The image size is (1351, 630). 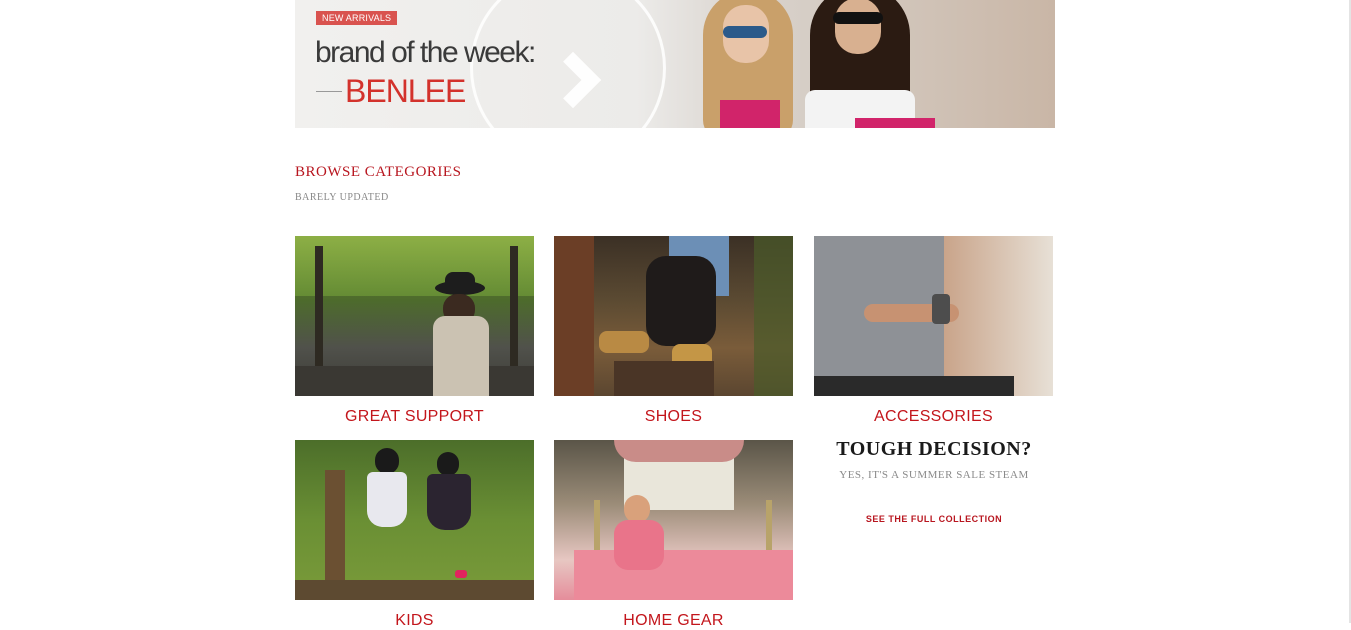 I want to click on banner-dash, so click(x=329, y=91).